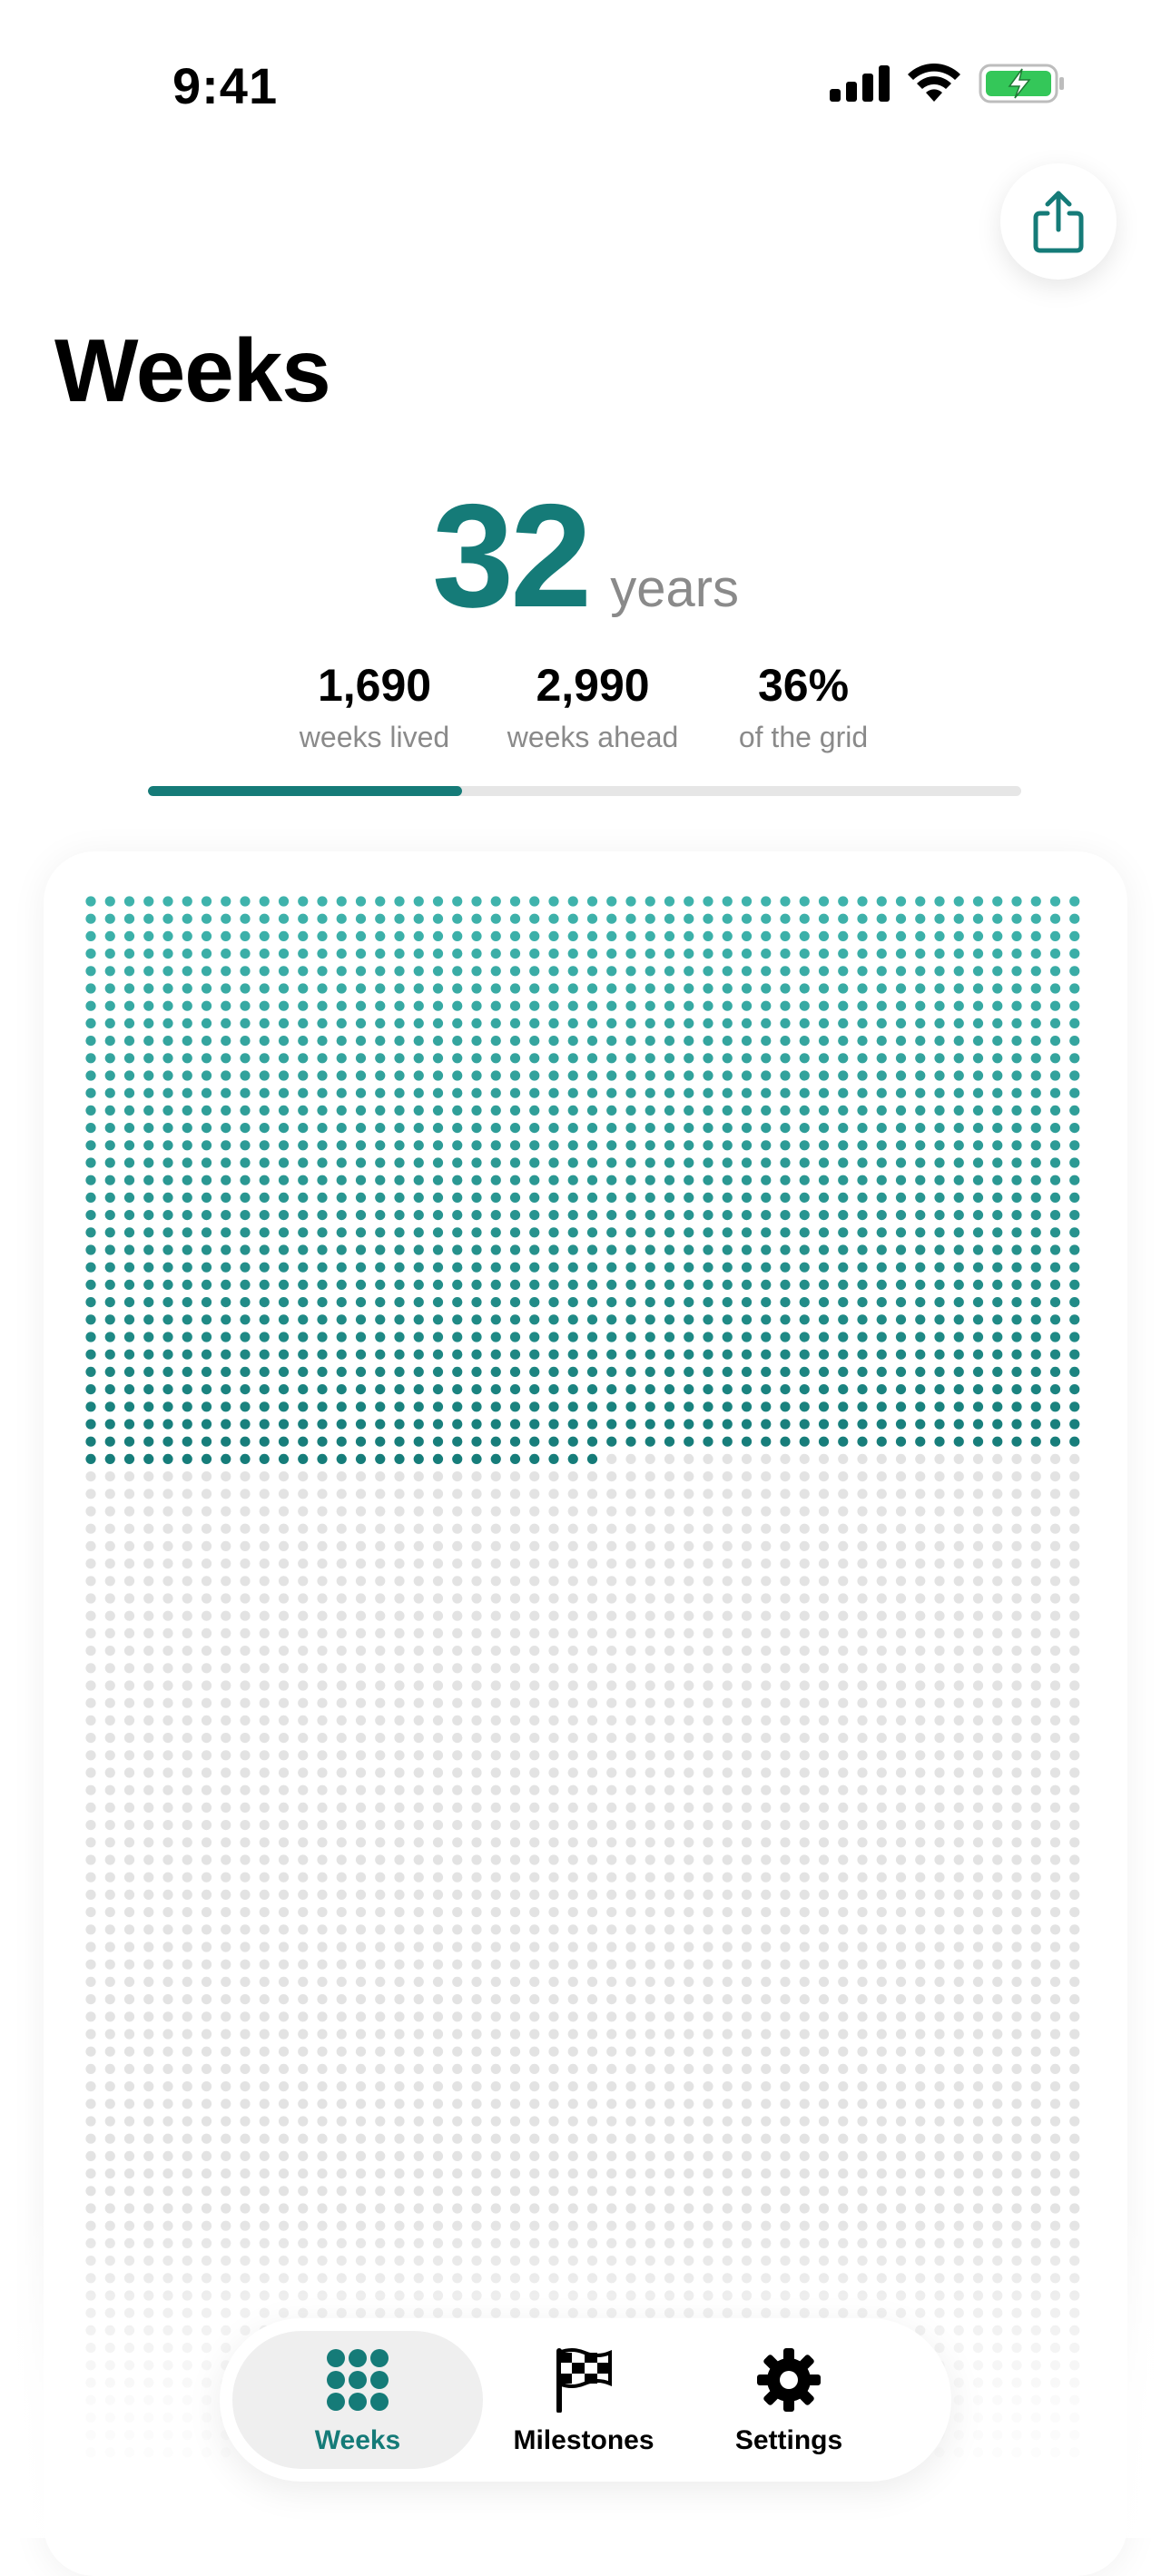  What do you see at coordinates (584, 2400) in the screenshot?
I see `tab-milestones: Milestones` at bounding box center [584, 2400].